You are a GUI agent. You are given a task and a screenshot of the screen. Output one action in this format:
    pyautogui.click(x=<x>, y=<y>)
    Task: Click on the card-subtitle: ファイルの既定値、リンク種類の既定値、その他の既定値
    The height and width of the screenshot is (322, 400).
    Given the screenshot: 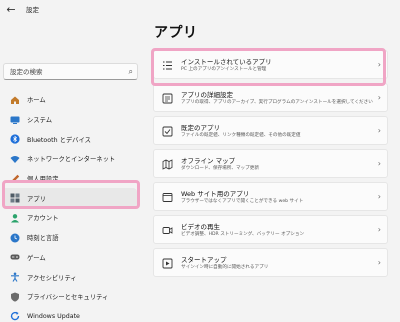 What is the action you would take?
    pyautogui.click(x=241, y=135)
    